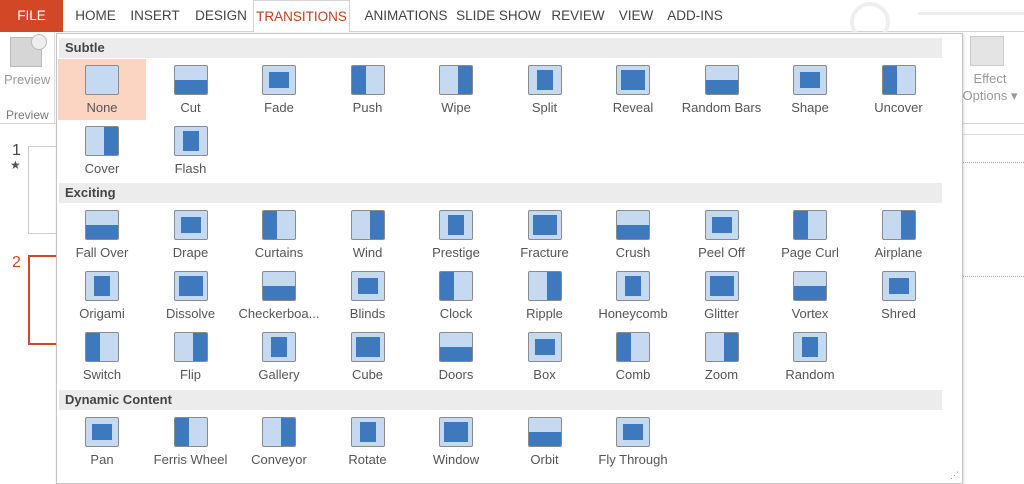 The width and height of the screenshot is (1024, 484). What do you see at coordinates (636, 16) in the screenshot?
I see `tab-view: VIEW` at bounding box center [636, 16].